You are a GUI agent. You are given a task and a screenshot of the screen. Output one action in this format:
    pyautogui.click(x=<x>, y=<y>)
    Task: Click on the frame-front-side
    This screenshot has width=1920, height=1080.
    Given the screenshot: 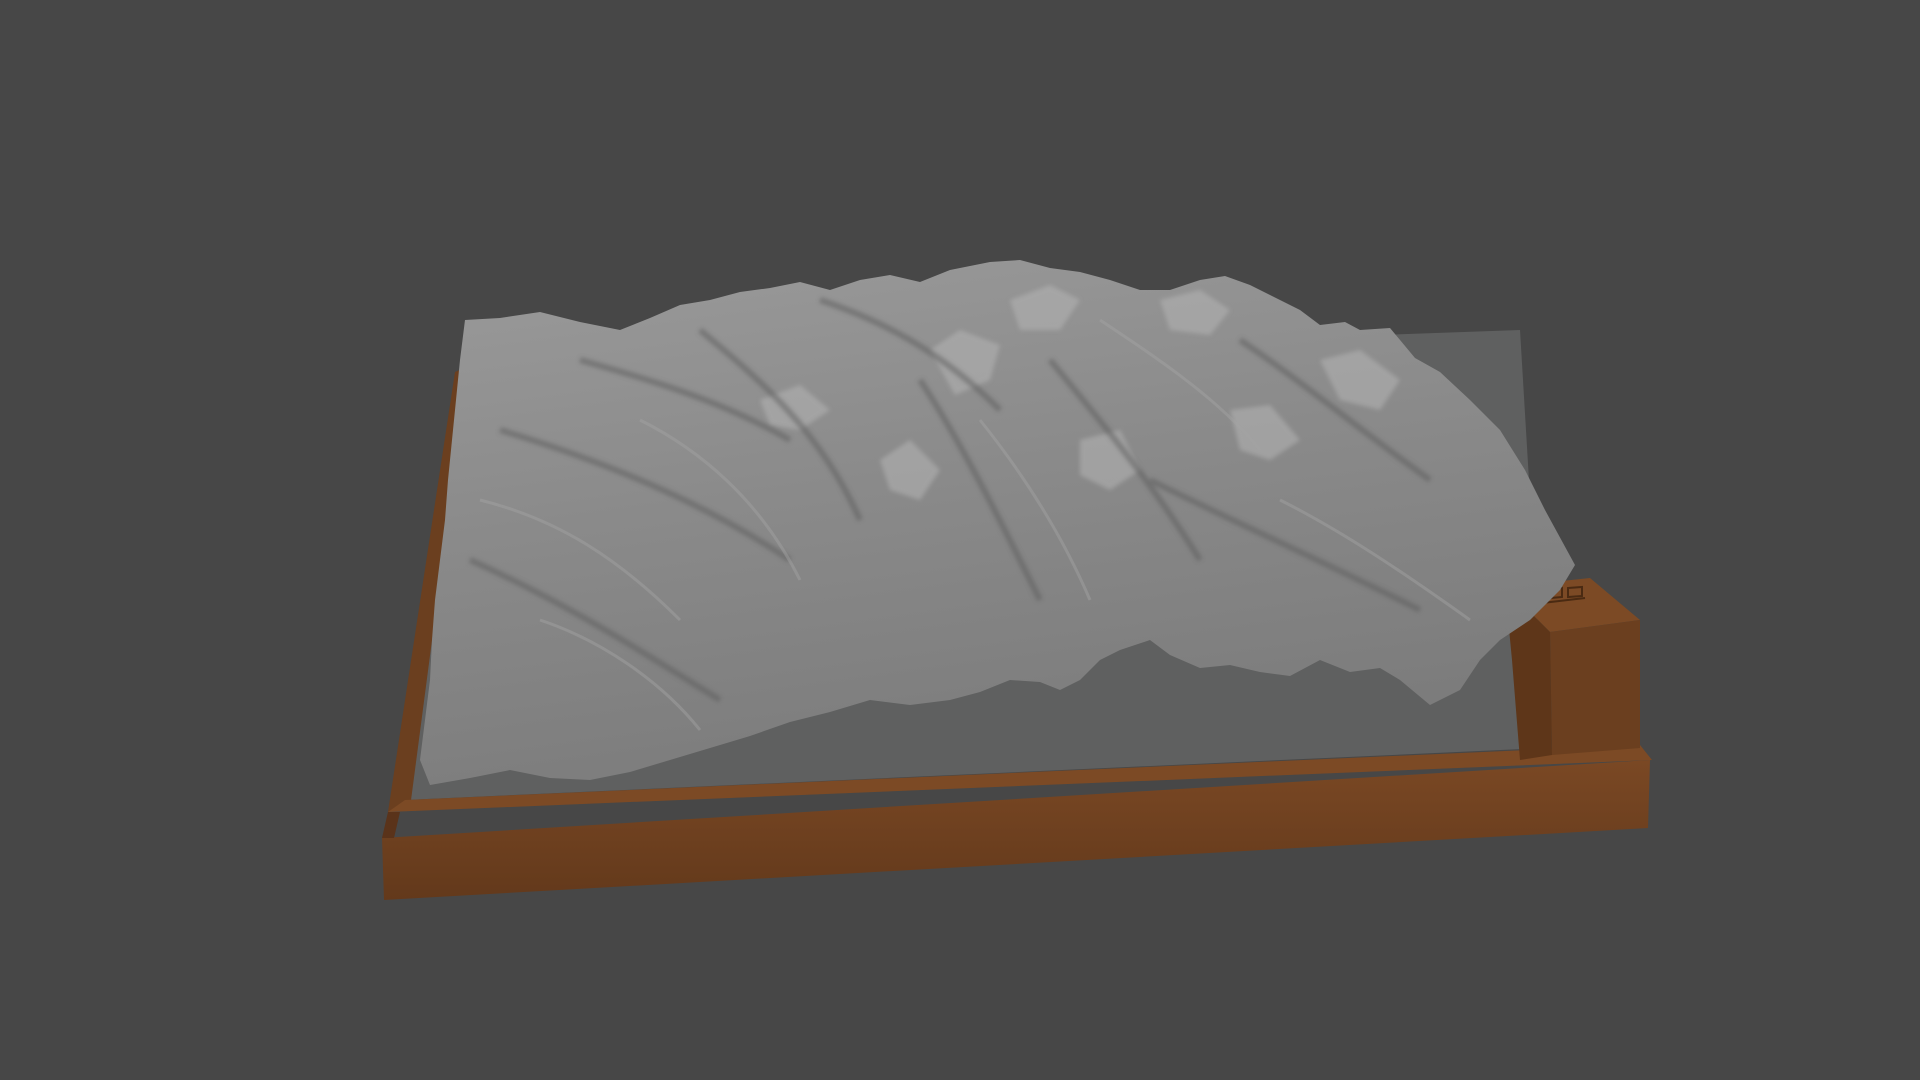 What is the action you would take?
    pyautogui.click(x=391, y=825)
    